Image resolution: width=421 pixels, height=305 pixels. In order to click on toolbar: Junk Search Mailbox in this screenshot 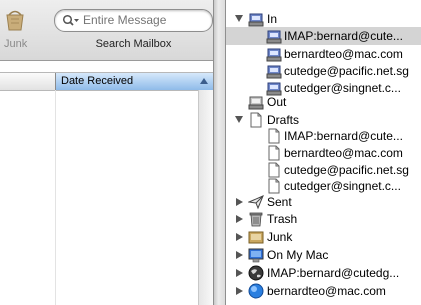, I will do `click(106, 30)`.